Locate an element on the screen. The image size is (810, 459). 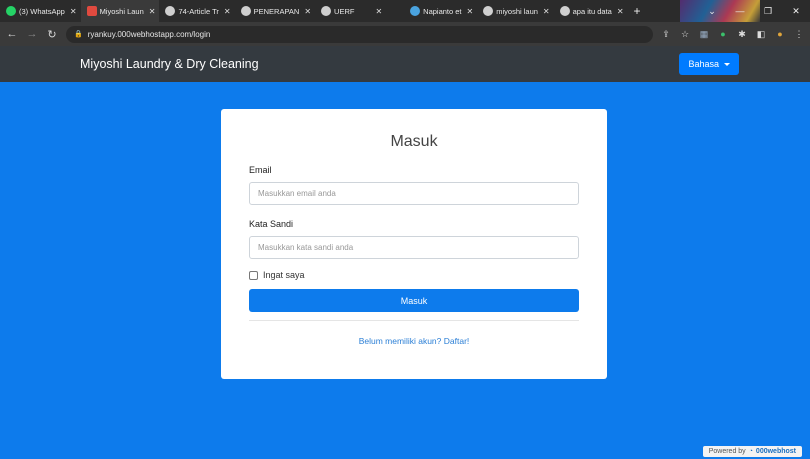
host-name: 000webhost is located at coordinates (775, 451).